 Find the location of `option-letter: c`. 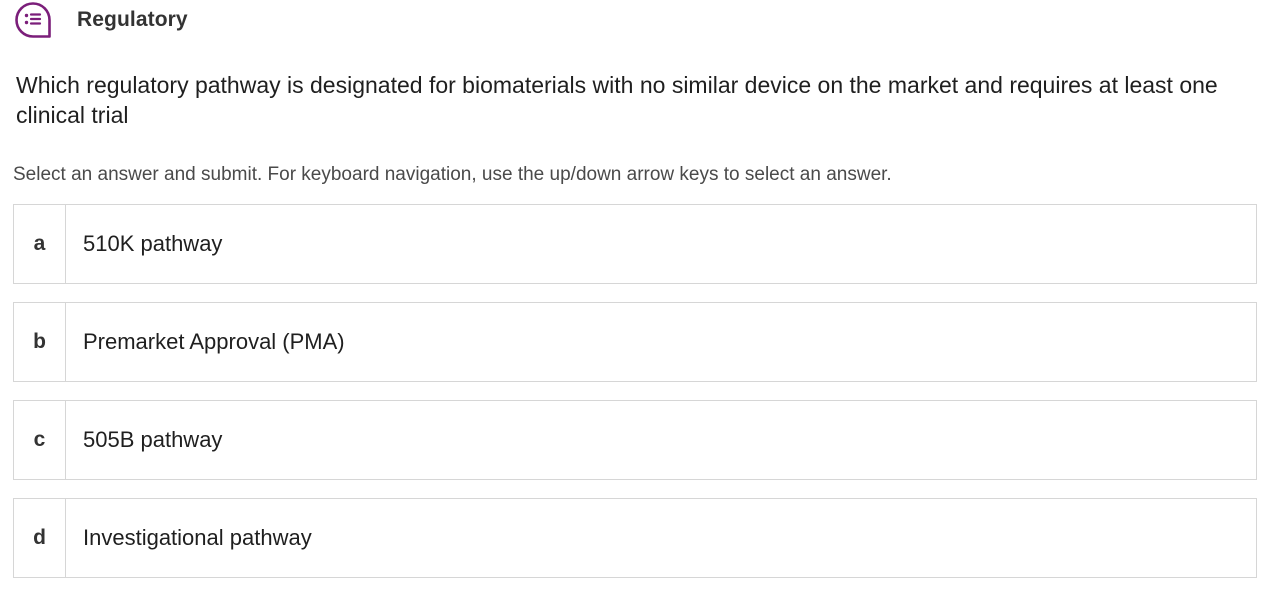

option-letter: c is located at coordinates (40, 440).